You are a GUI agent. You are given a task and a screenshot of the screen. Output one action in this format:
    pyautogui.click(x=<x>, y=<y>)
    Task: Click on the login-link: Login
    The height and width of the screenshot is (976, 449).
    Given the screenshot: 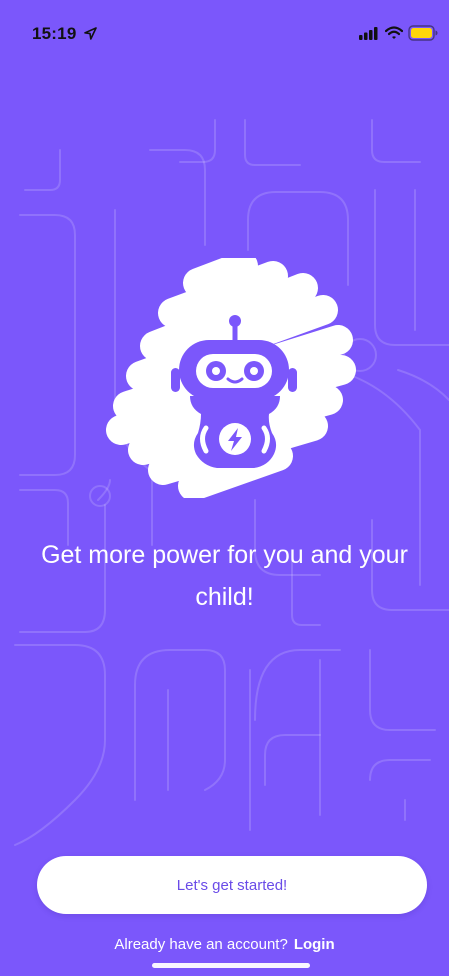 What is the action you would take?
    pyautogui.click(x=314, y=944)
    